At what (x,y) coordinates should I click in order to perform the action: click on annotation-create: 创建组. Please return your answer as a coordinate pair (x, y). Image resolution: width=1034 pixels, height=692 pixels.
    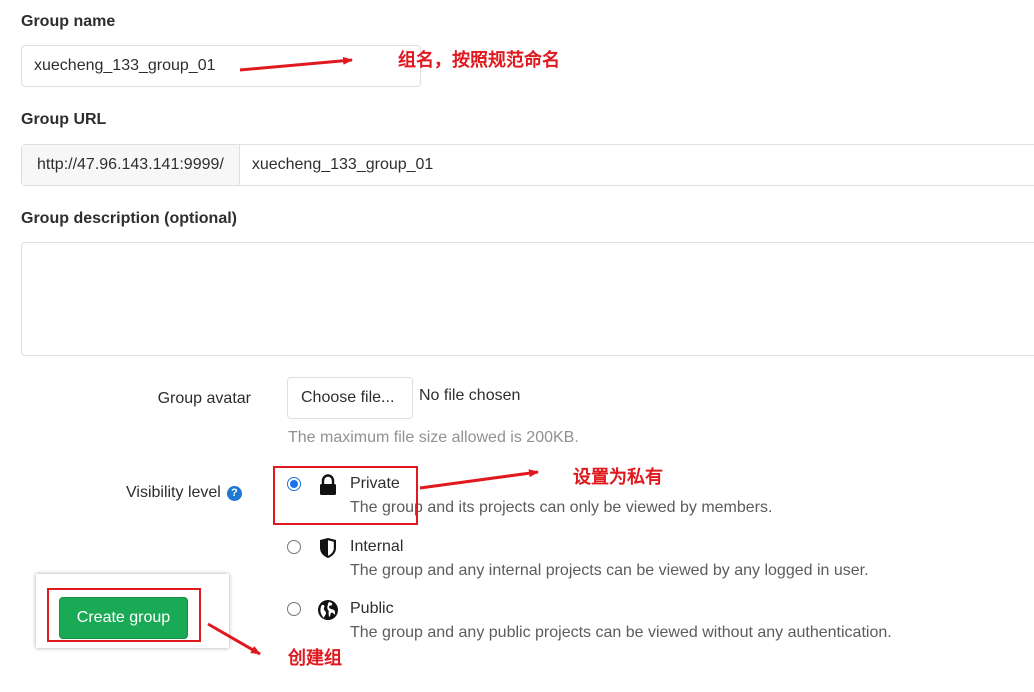
    Looking at the image, I should click on (315, 658).